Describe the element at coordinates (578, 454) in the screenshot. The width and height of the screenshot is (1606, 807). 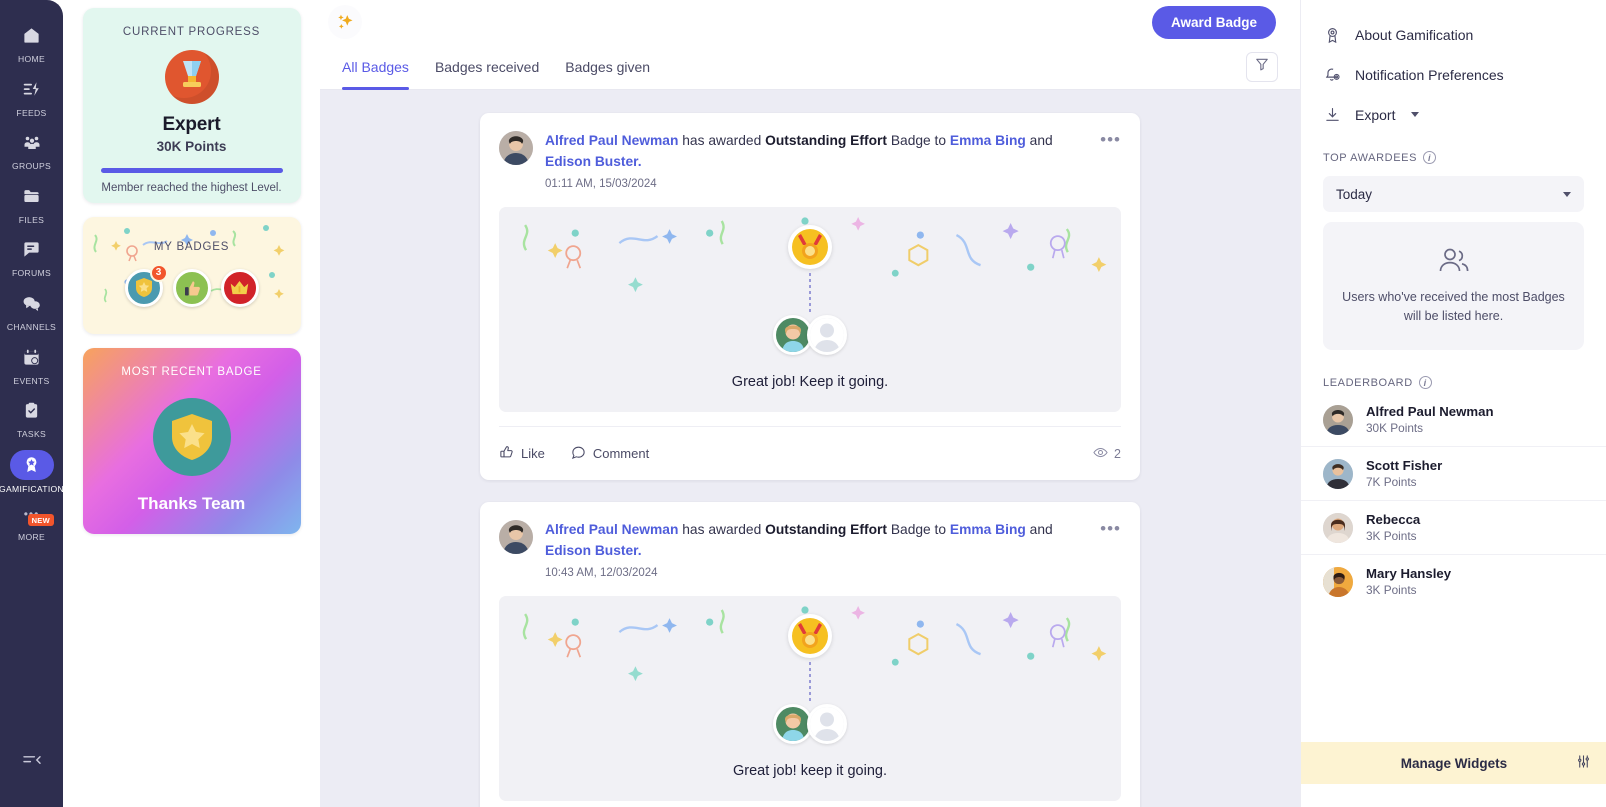
I see `comment-icon` at that location.